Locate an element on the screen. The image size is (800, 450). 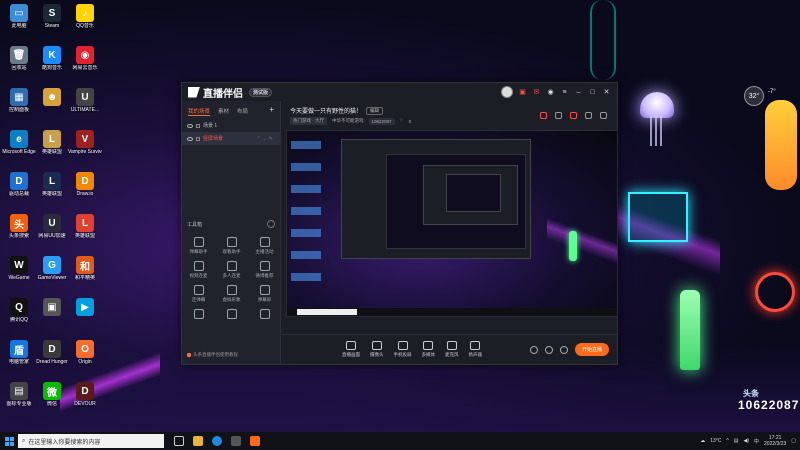
tool-item: 连弹幕 is located at coordinates (198, 294).